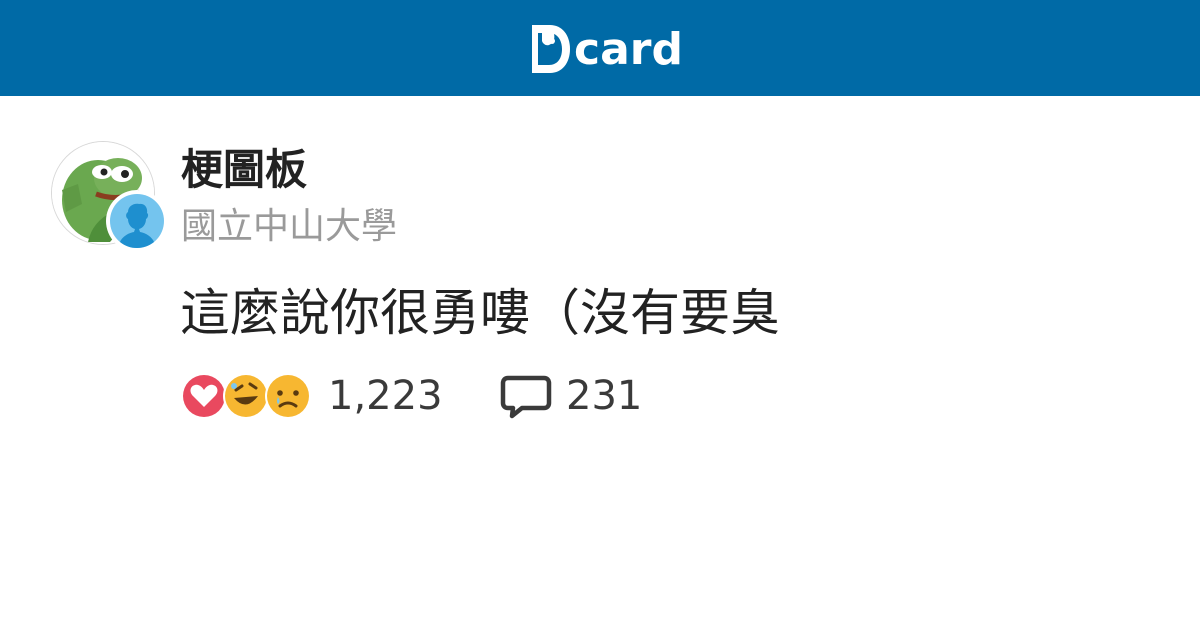 The width and height of the screenshot is (1200, 630). I want to click on comment-count: 231, so click(604, 396).